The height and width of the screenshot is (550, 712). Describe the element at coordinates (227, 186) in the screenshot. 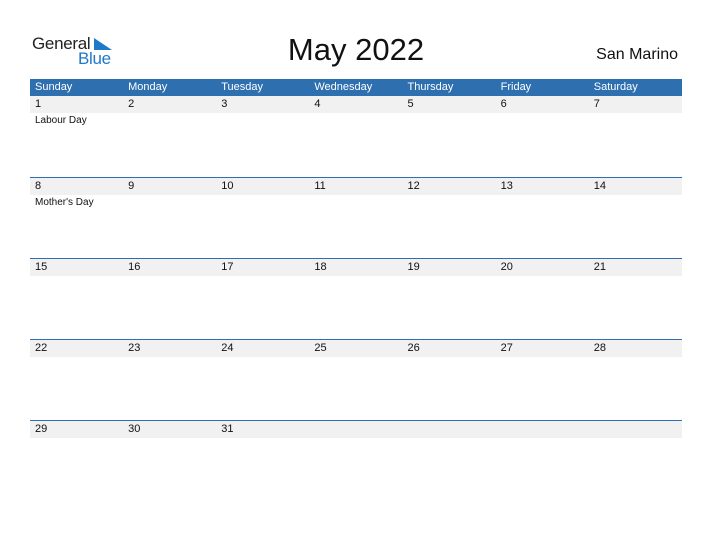

I see `day-number: 10` at that location.